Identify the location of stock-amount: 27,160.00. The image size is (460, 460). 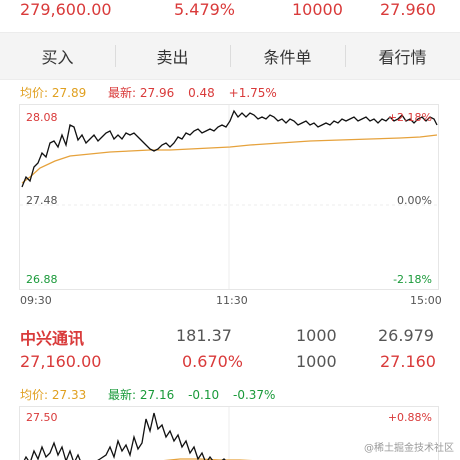
(61, 361).